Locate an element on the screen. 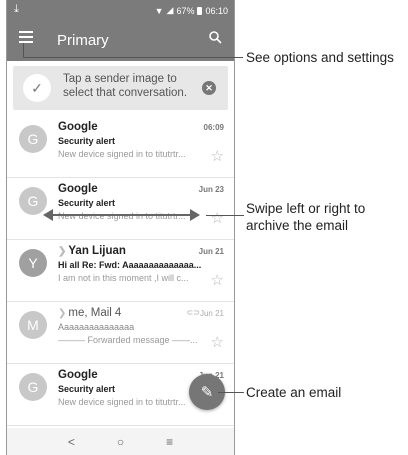 The width and height of the screenshot is (408, 455). tip-text-line: select that conversation. is located at coordinates (125, 93).